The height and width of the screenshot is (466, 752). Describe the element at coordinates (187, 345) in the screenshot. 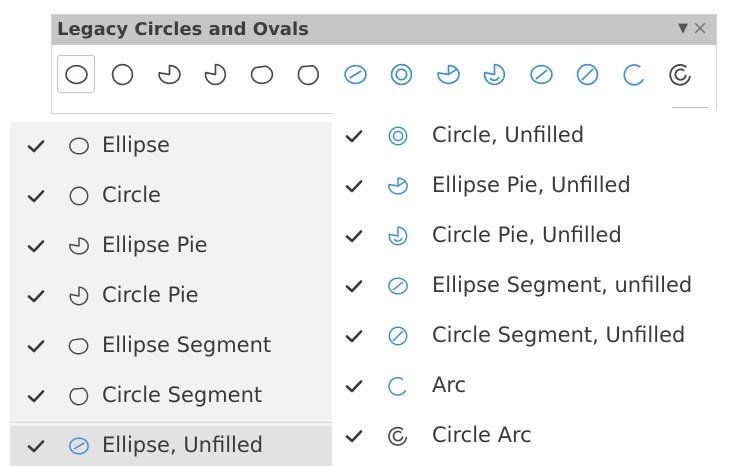

I see `menu-item-label: Ellipse Segment` at that location.